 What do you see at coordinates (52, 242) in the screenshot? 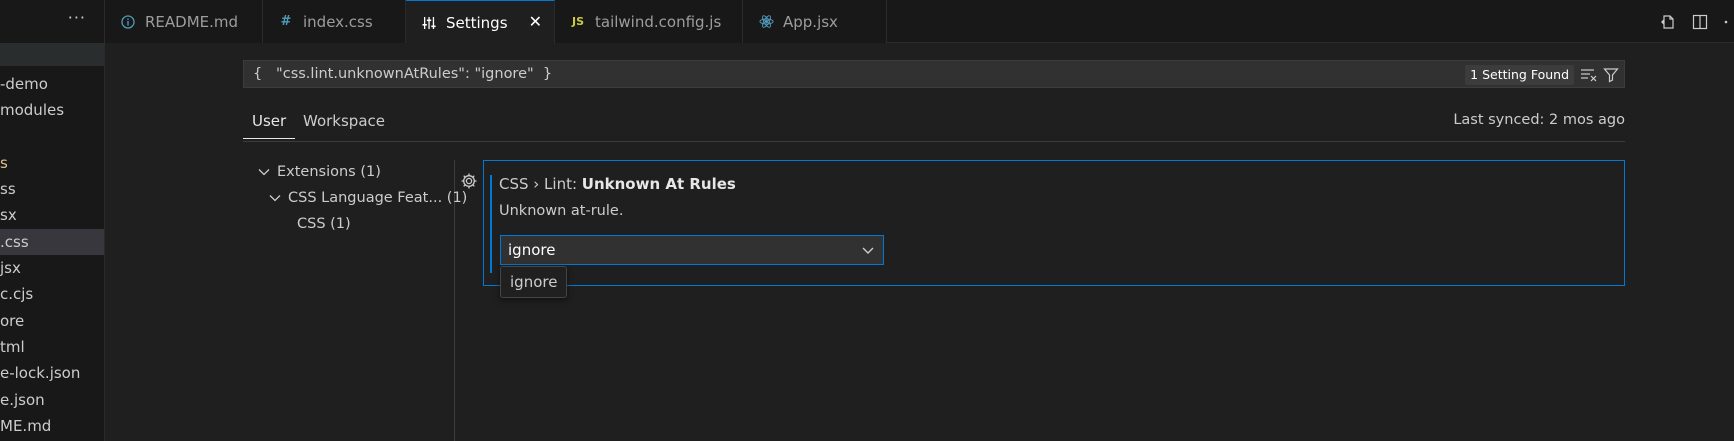
I see `file-tree-item-selected: .css` at bounding box center [52, 242].